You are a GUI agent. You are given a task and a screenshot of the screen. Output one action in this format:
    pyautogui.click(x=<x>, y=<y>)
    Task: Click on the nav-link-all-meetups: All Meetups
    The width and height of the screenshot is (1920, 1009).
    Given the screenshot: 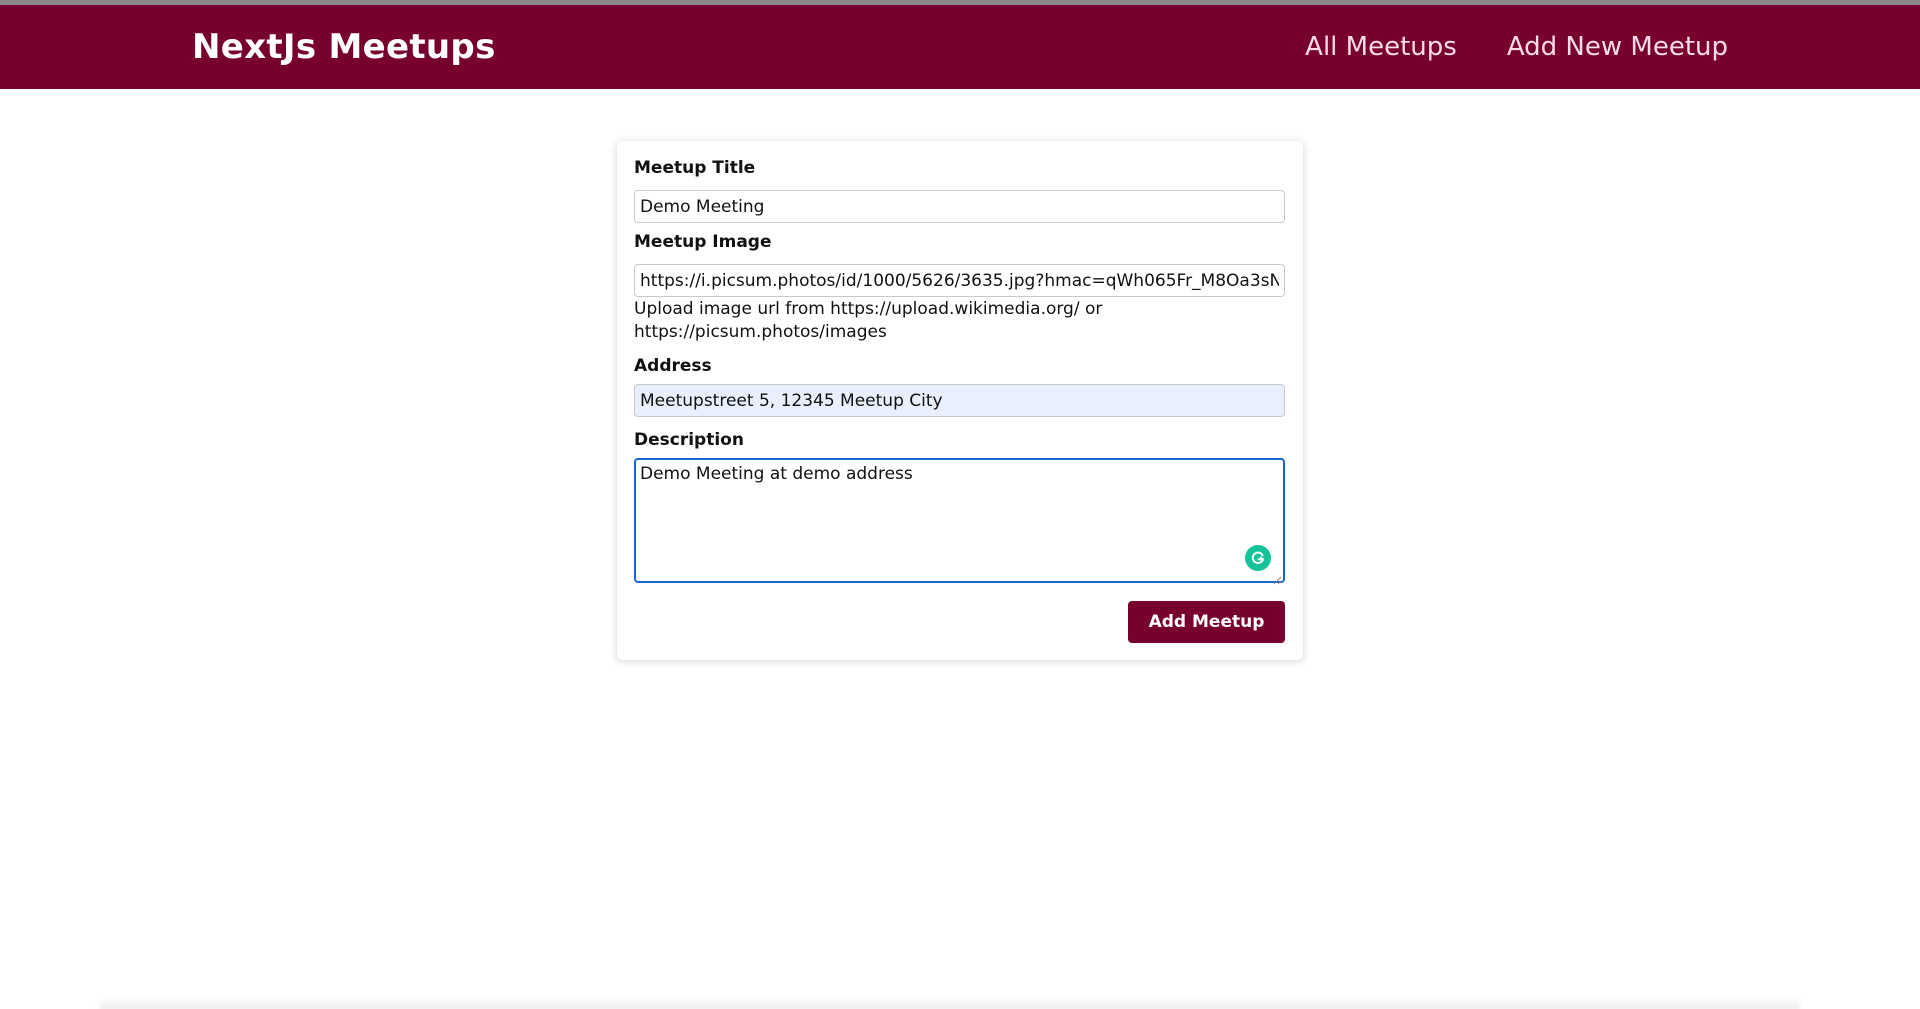 What is the action you would take?
    pyautogui.click(x=1381, y=47)
    